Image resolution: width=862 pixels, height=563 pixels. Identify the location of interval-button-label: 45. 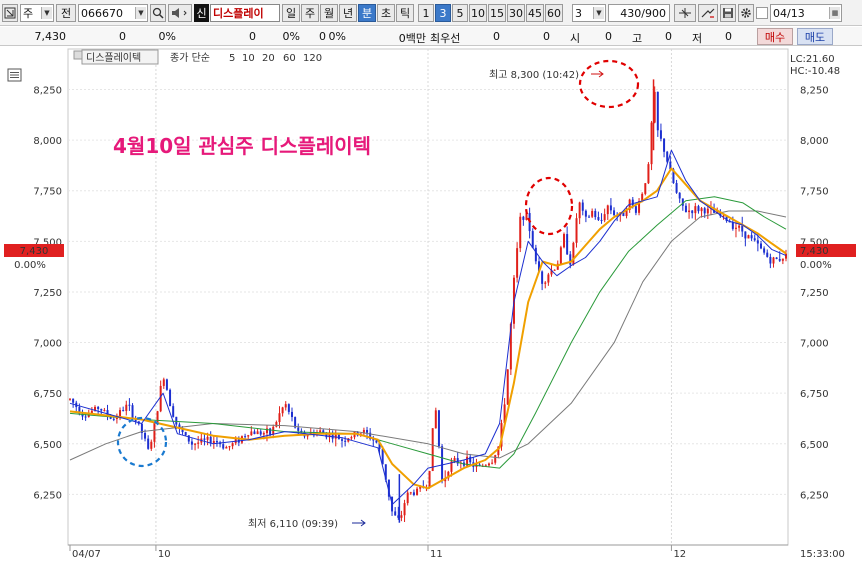
(535, 13).